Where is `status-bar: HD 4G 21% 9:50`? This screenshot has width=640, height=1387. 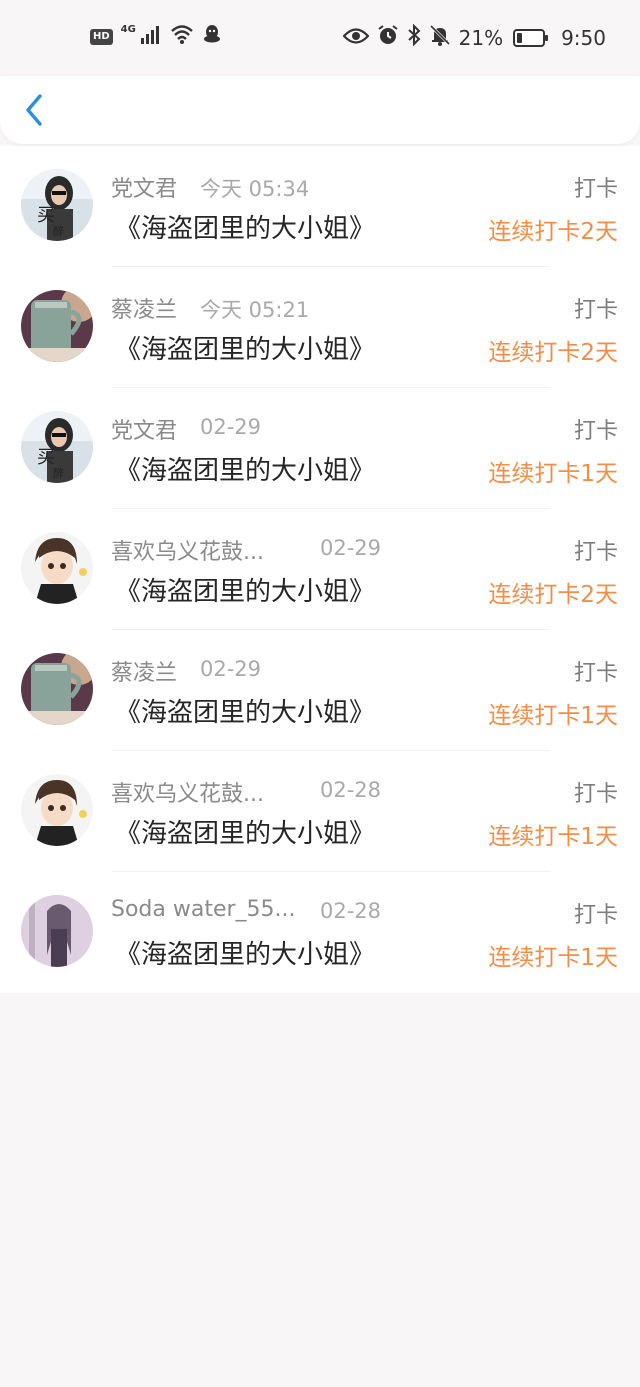
status-bar: HD 4G 21% 9:50 is located at coordinates (320, 38).